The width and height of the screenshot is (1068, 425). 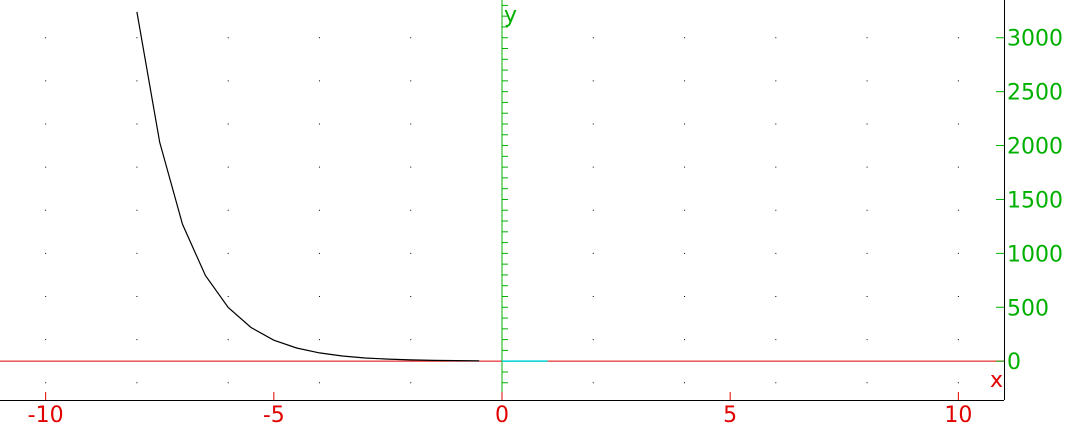 I want to click on x-tick-label: 10, so click(x=958, y=414).